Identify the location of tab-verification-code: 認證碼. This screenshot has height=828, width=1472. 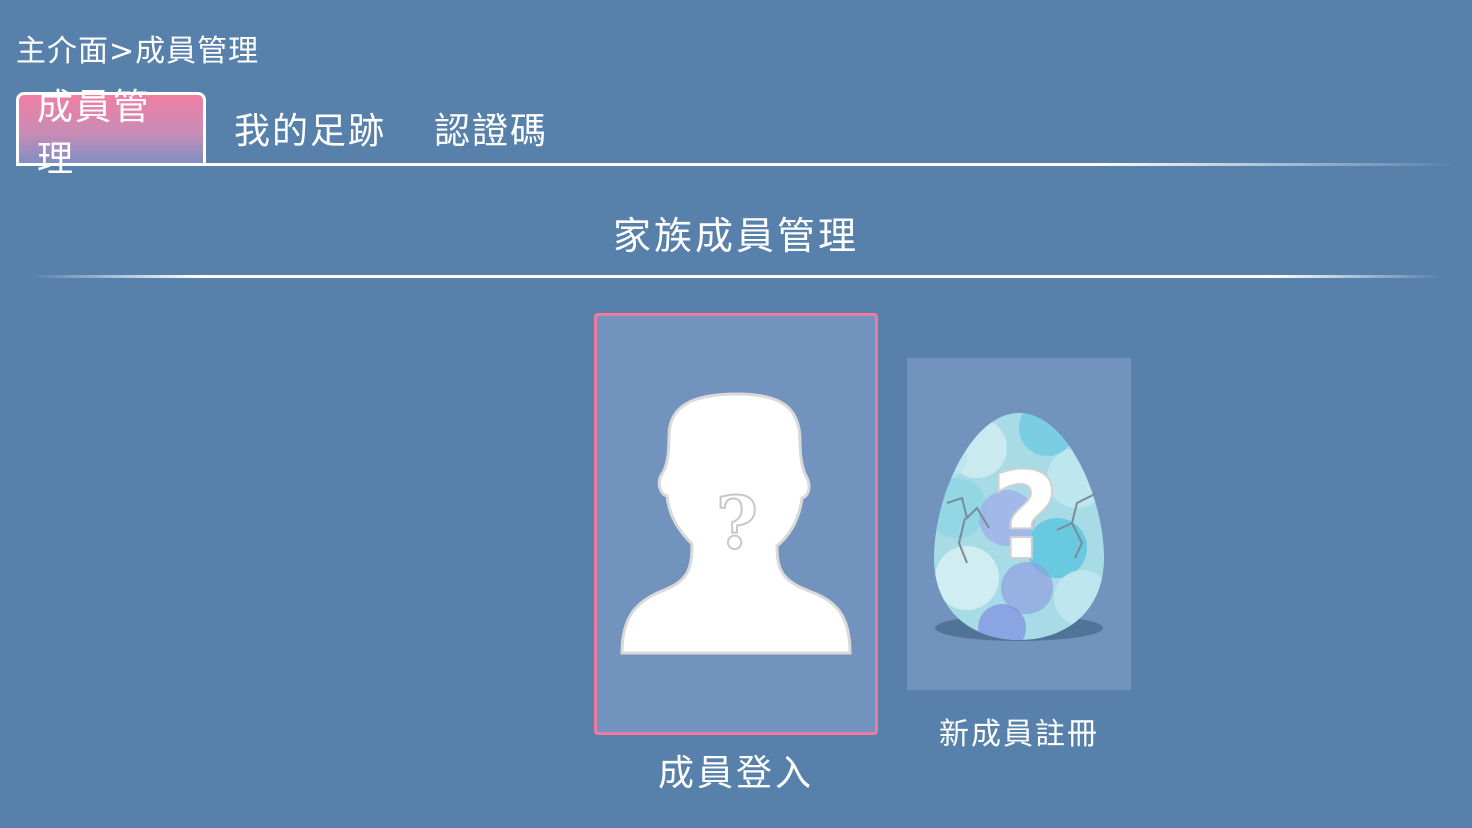
(491, 128).